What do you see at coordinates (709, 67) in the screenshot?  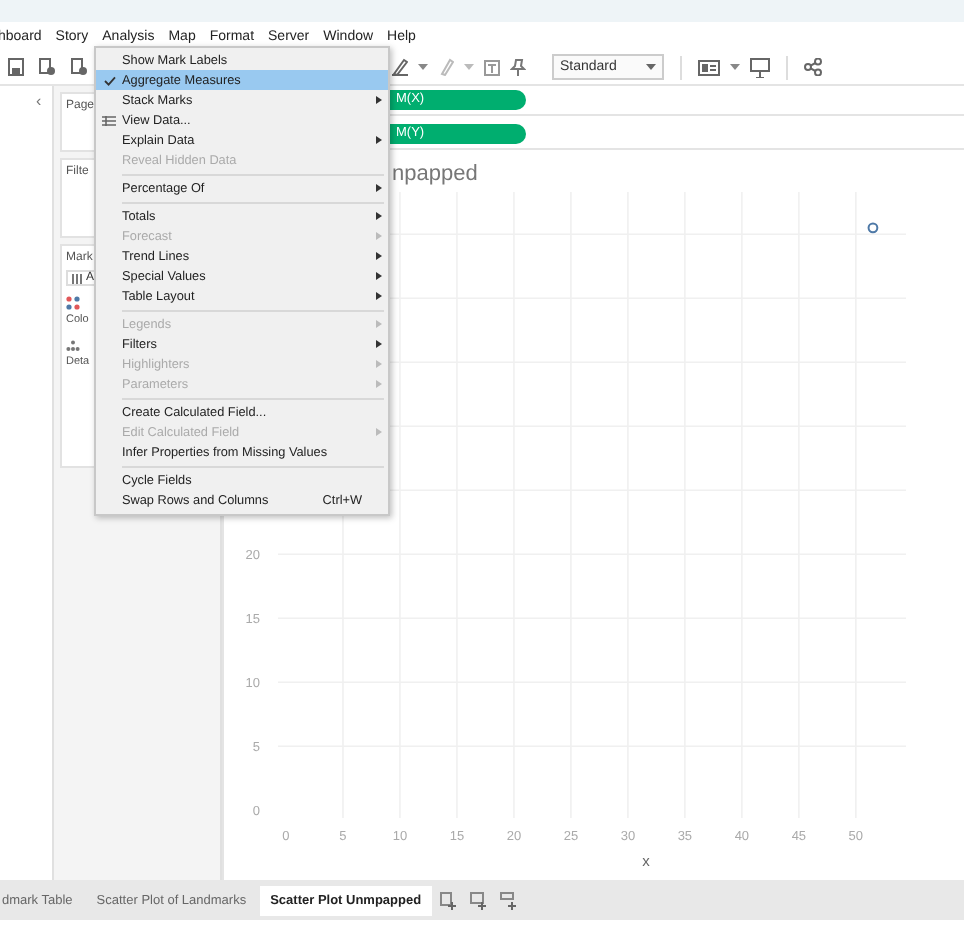 I see `card-view-icon` at bounding box center [709, 67].